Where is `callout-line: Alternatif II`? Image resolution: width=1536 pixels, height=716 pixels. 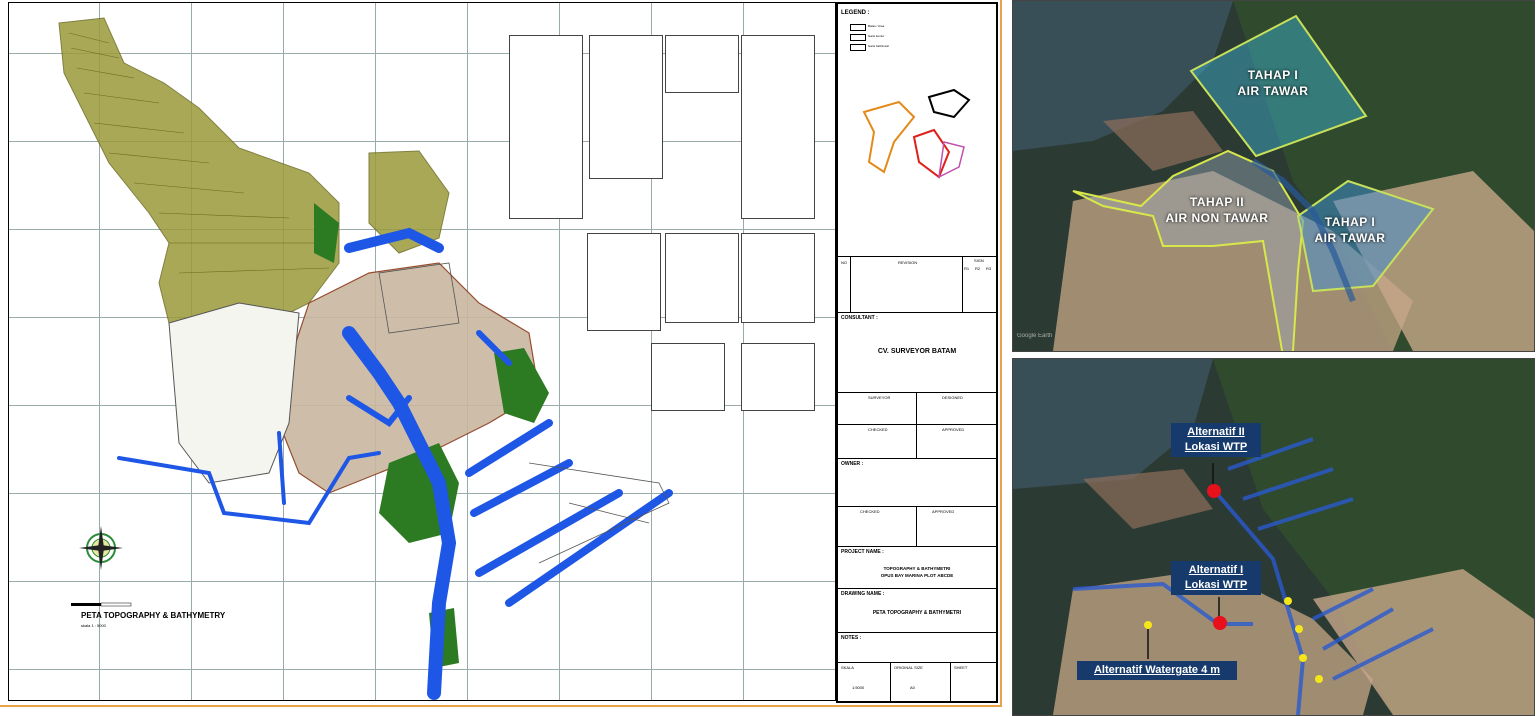 callout-line: Alternatif II is located at coordinates (1216, 432).